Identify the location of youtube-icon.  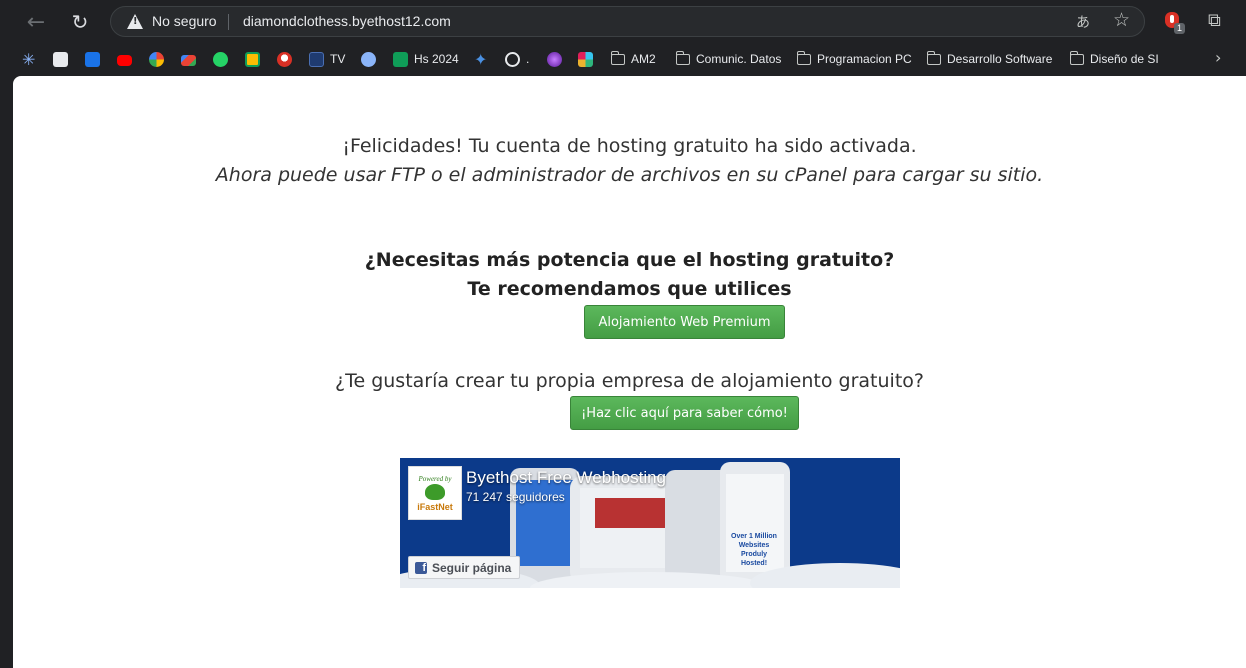
(124, 60).